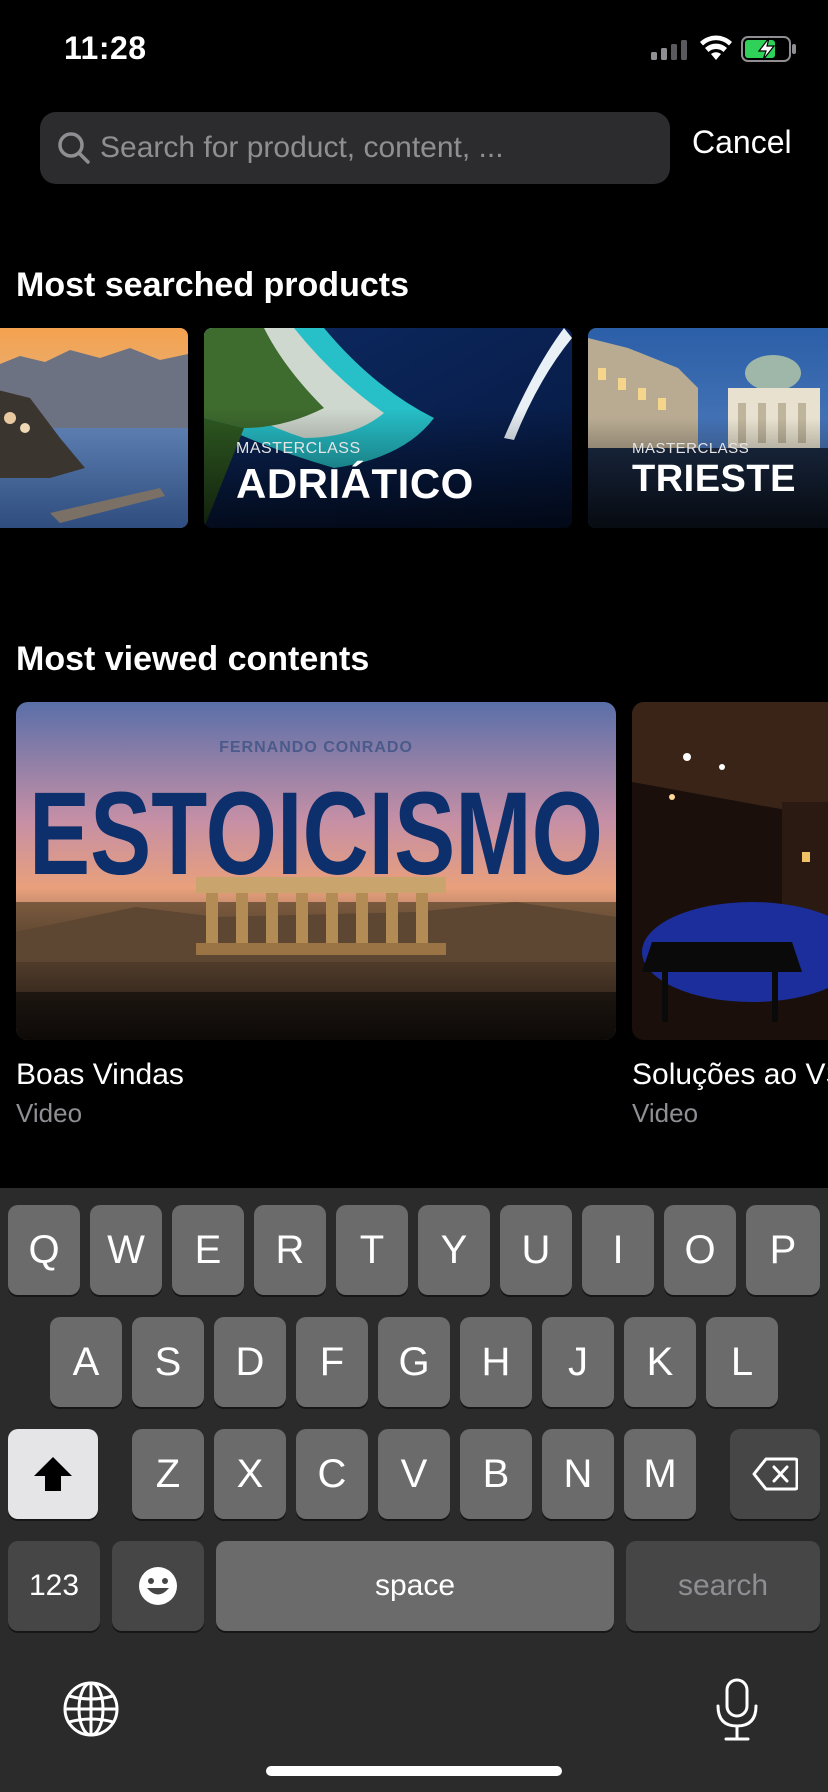 The height and width of the screenshot is (1792, 828). Describe the element at coordinates (414, 1771) in the screenshot. I see `home-indicator` at that location.